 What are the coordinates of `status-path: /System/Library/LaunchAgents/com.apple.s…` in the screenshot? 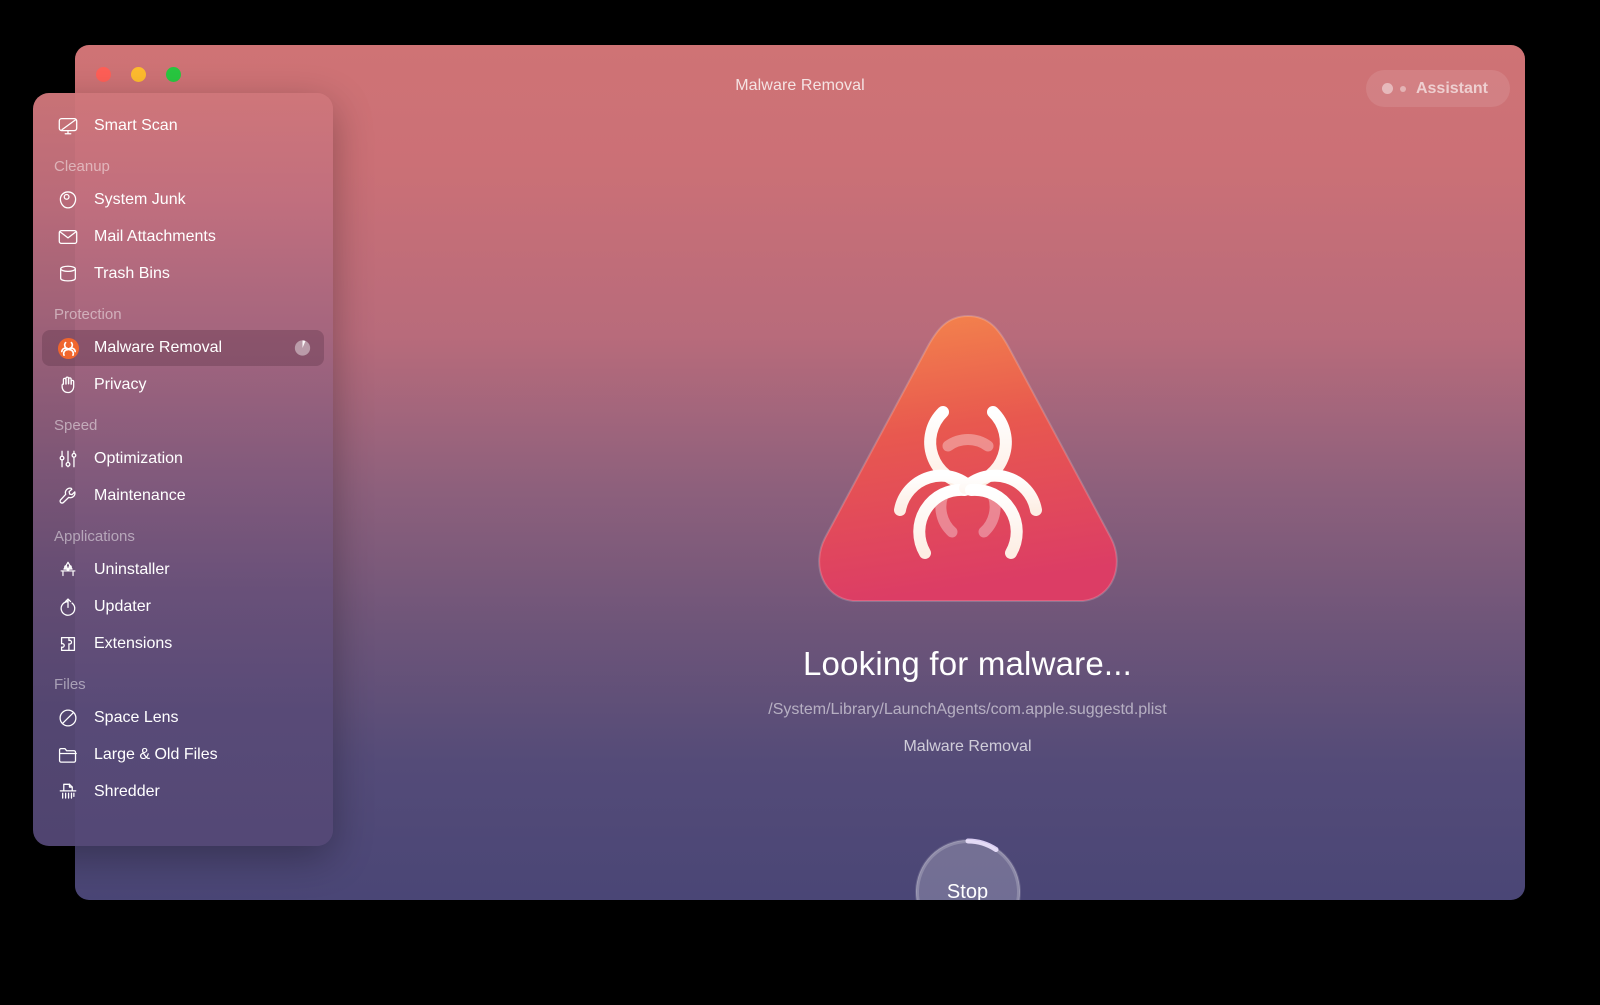 It's located at (967, 709).